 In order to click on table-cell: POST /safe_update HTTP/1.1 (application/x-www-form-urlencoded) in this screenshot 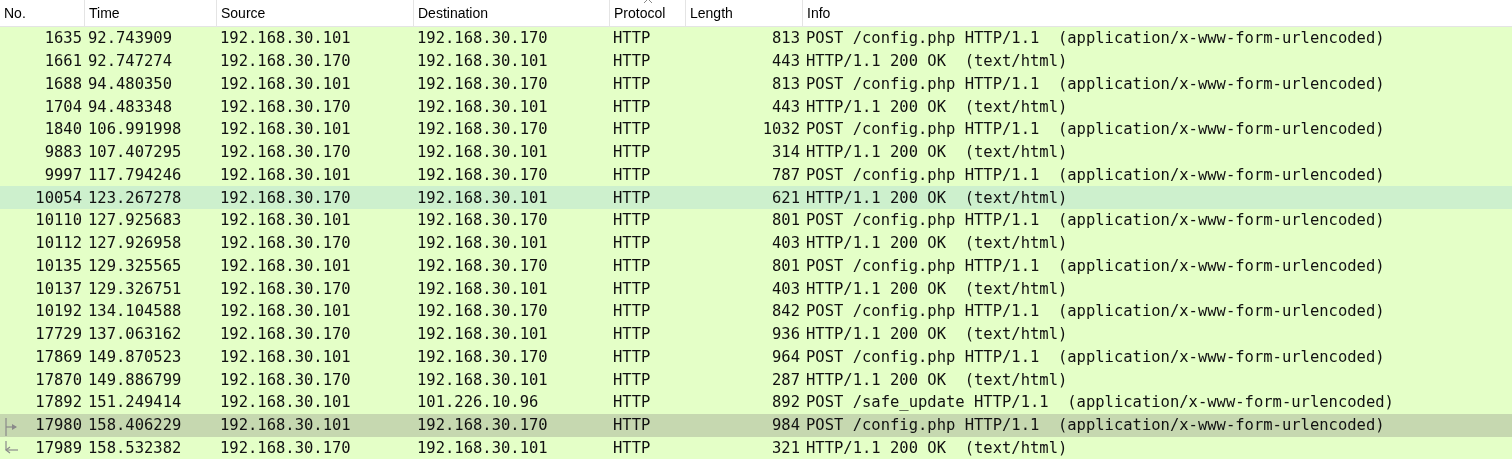, I will do `click(1100, 402)`.